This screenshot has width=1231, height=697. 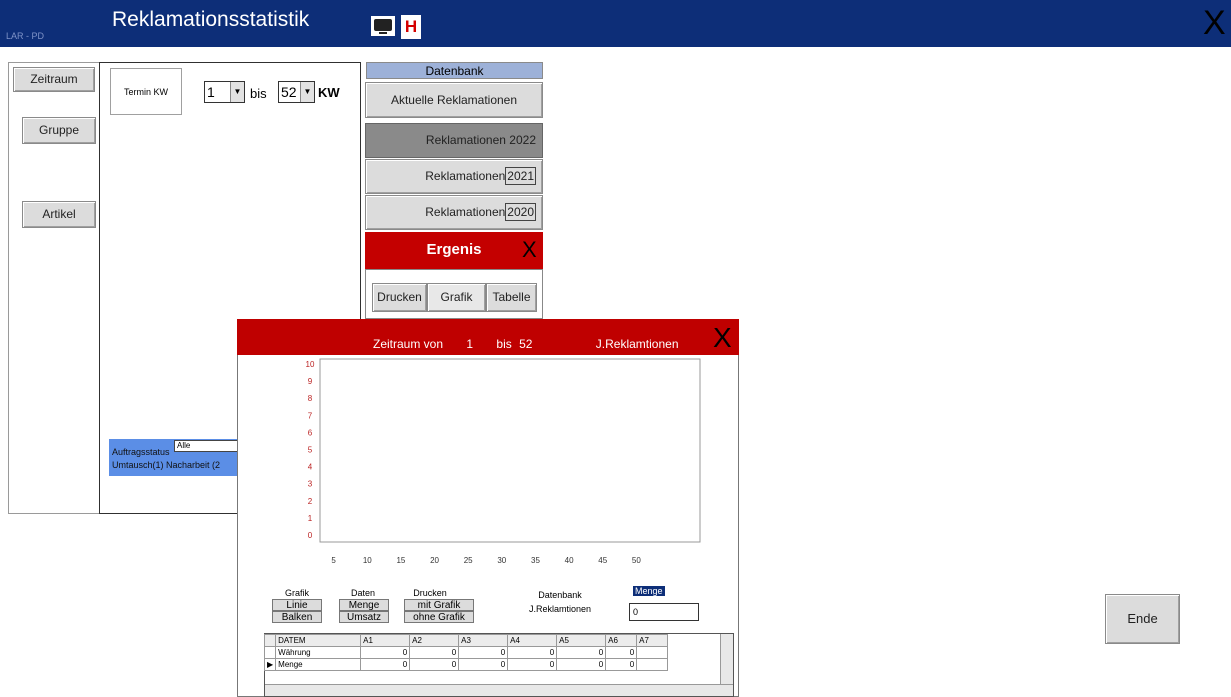 I want to click on auftragsstatus-hint: Umtausch(1) Nacharbeit (2, so click(x=166, y=465).